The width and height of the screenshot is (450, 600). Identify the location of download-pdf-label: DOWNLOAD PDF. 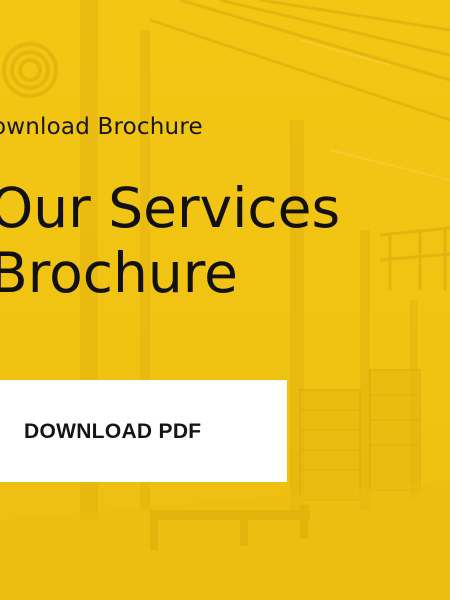
(113, 431).